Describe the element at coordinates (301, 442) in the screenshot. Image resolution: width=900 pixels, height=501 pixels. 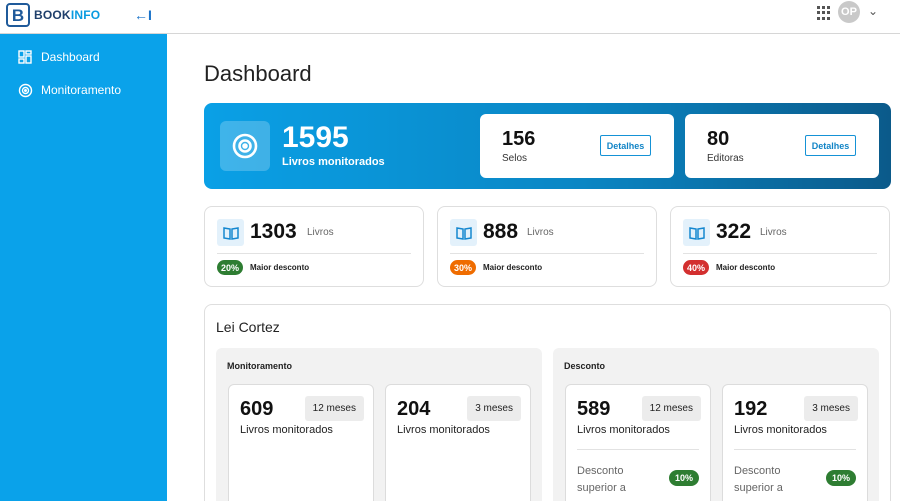
I see `monitor-card-12m: 609 12 meses Livros monitorados` at that location.